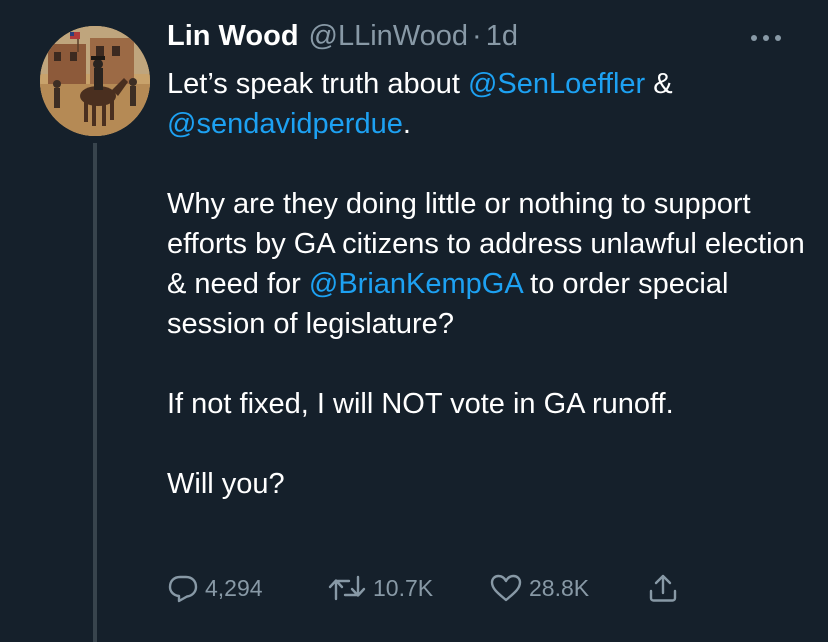 The image size is (828, 642). What do you see at coordinates (406, 124) in the screenshot?
I see `text-segment: .` at bounding box center [406, 124].